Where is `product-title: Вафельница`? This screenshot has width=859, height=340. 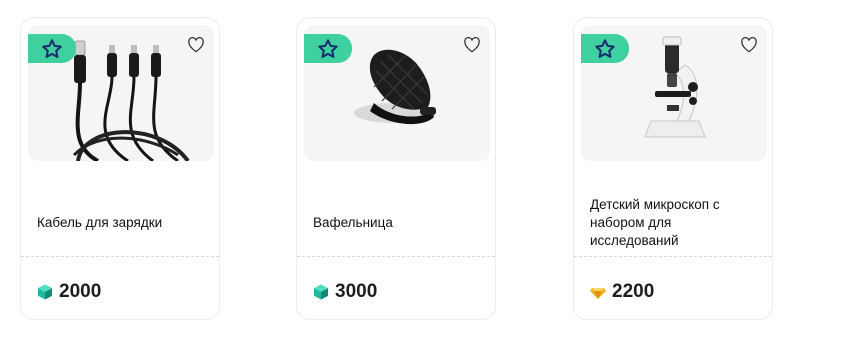 product-title: Вафельница is located at coordinates (397, 223).